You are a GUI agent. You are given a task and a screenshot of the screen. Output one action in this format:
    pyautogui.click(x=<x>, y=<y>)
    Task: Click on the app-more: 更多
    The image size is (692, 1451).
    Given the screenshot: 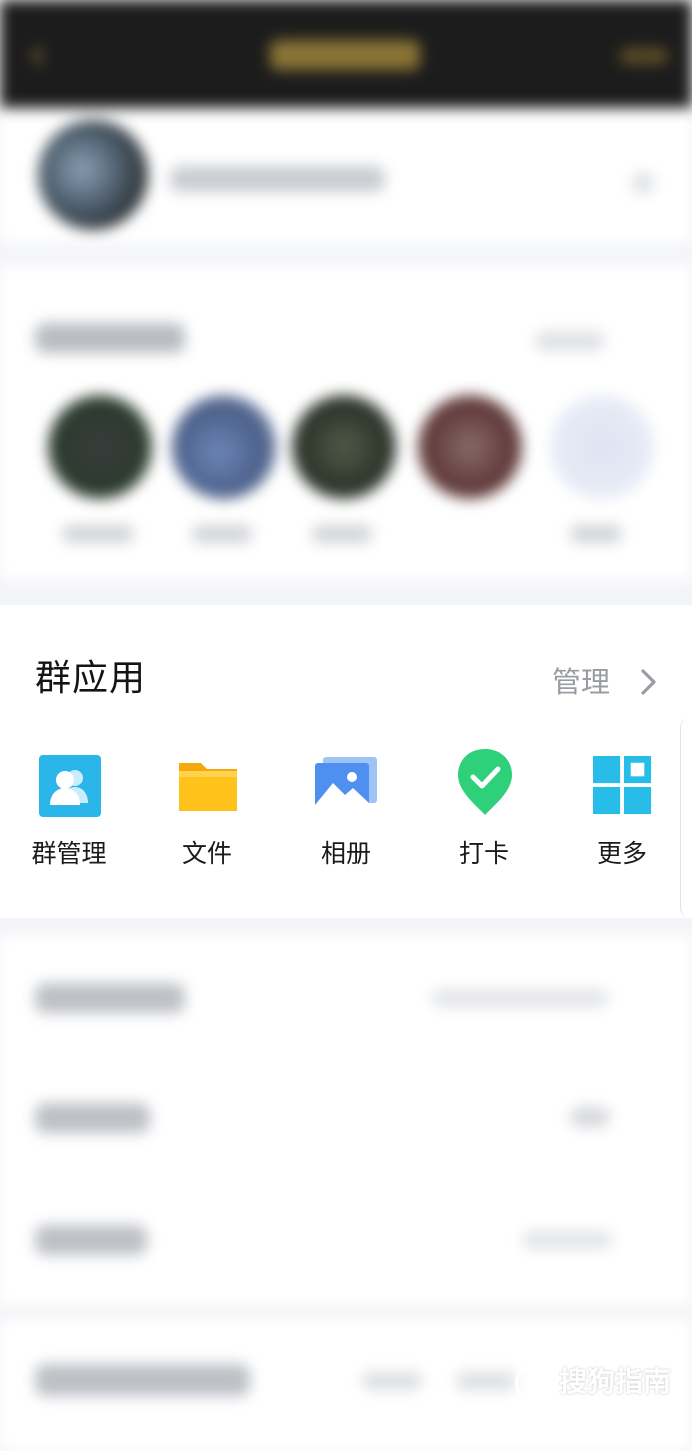 What is the action you would take?
    pyautogui.click(x=622, y=820)
    